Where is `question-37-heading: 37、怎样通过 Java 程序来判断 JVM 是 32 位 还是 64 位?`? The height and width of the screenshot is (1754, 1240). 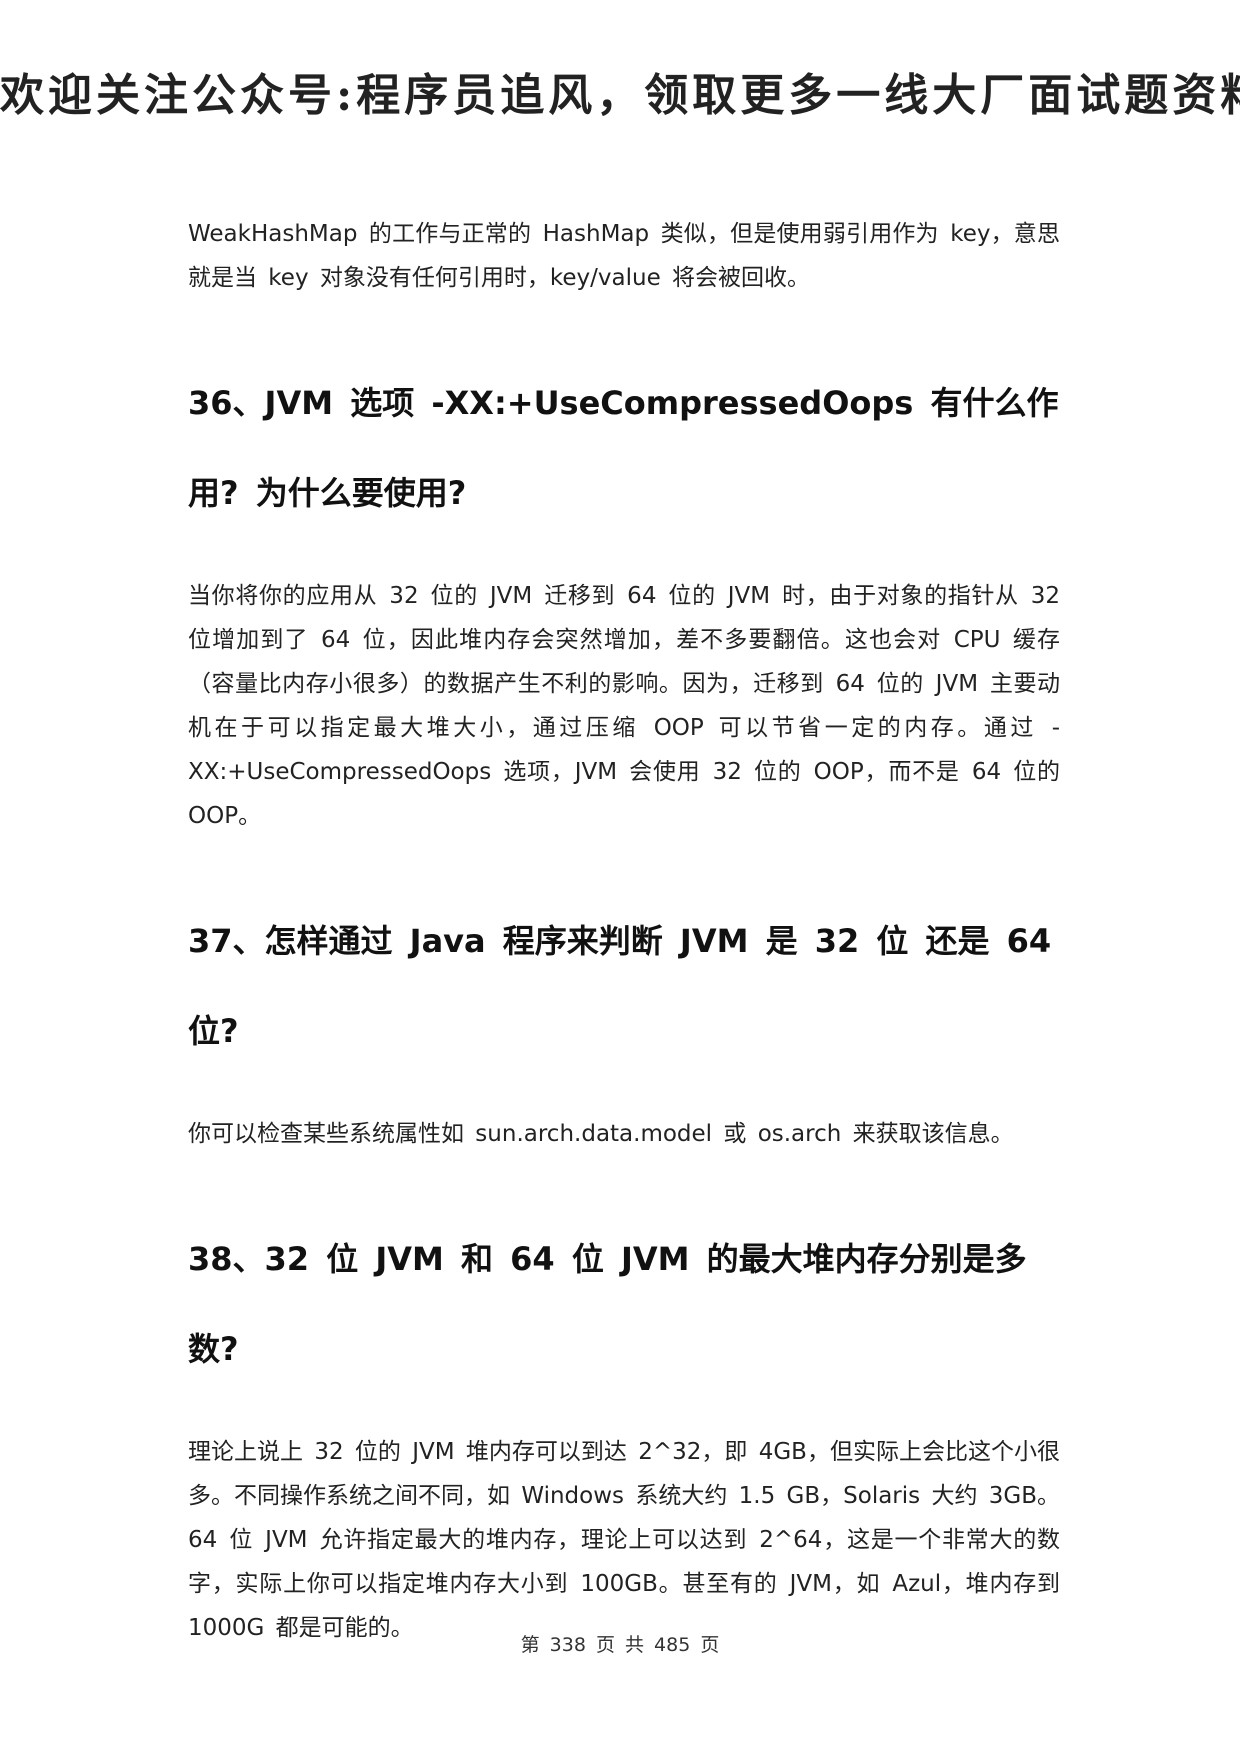 question-37-heading: 37、怎样通过 Java 程序来判断 JVM 是 32 位 还是 64 位? is located at coordinates (620, 986).